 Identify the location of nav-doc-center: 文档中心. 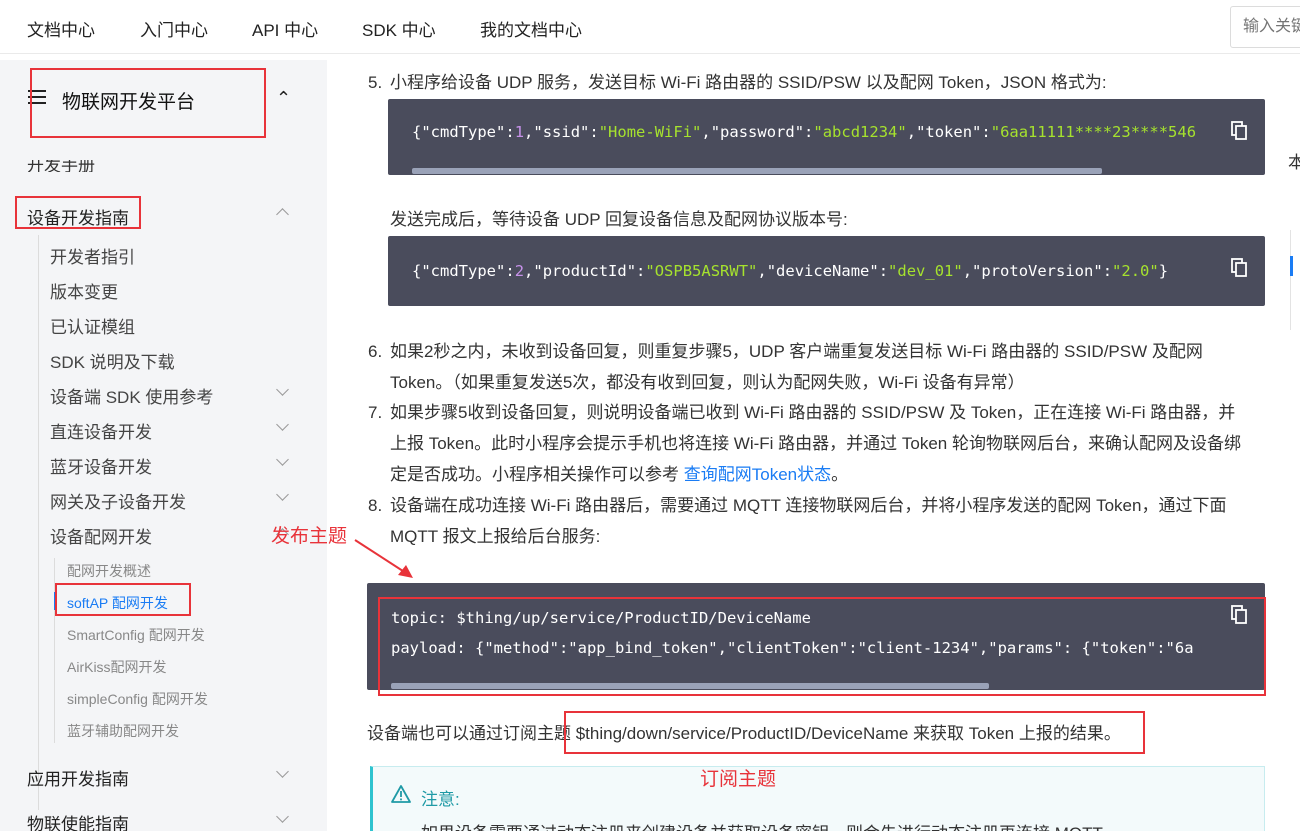
(61, 28).